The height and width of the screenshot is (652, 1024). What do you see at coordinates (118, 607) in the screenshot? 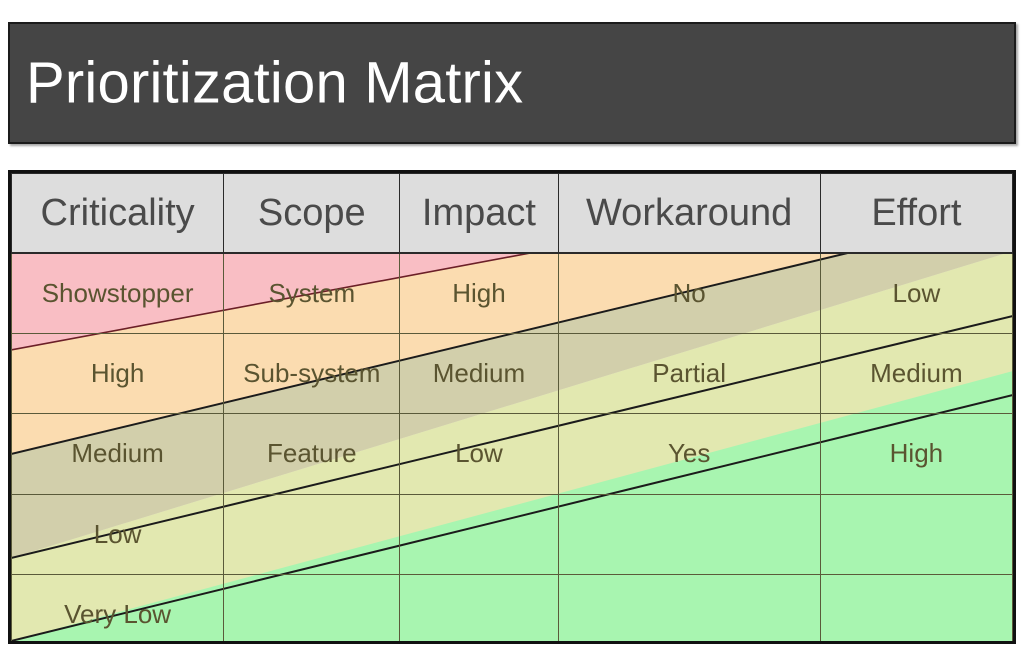
I see `cell-criticality-5: Very Low` at bounding box center [118, 607].